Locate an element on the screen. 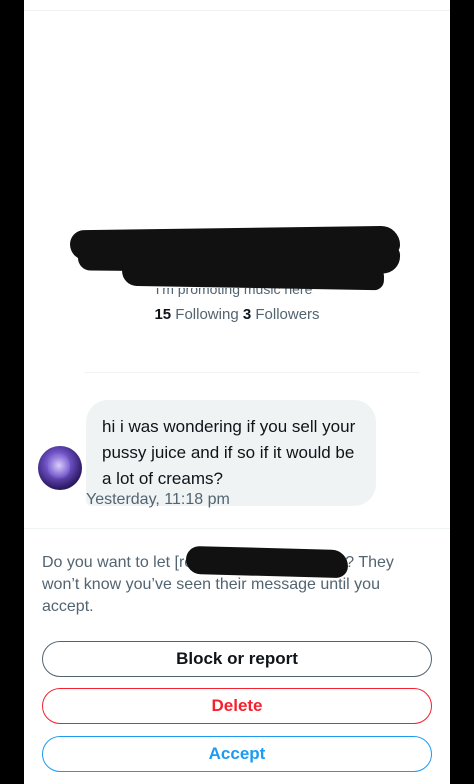 This screenshot has height=784, width=474. sender-avatar is located at coordinates (60, 468).